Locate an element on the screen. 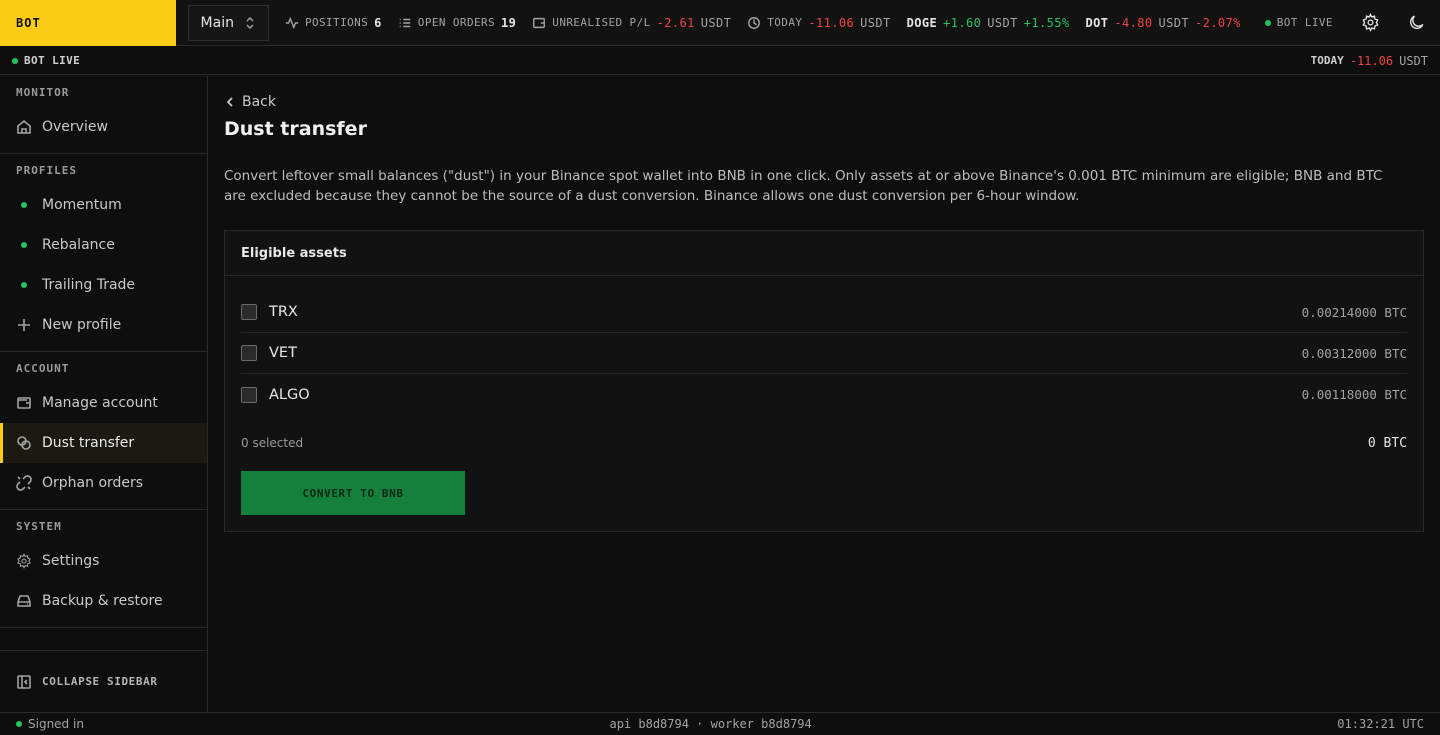  sidebar-item-label: New profile is located at coordinates (82, 325).